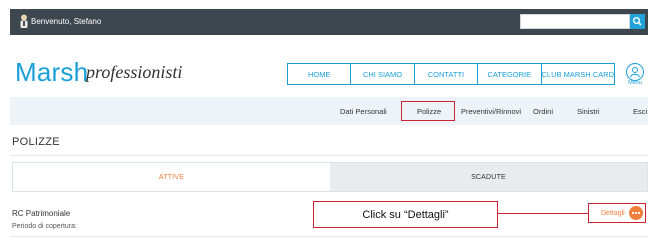  What do you see at coordinates (405, 214) in the screenshot?
I see `callout-box: Click su “Dettagli”` at bounding box center [405, 214].